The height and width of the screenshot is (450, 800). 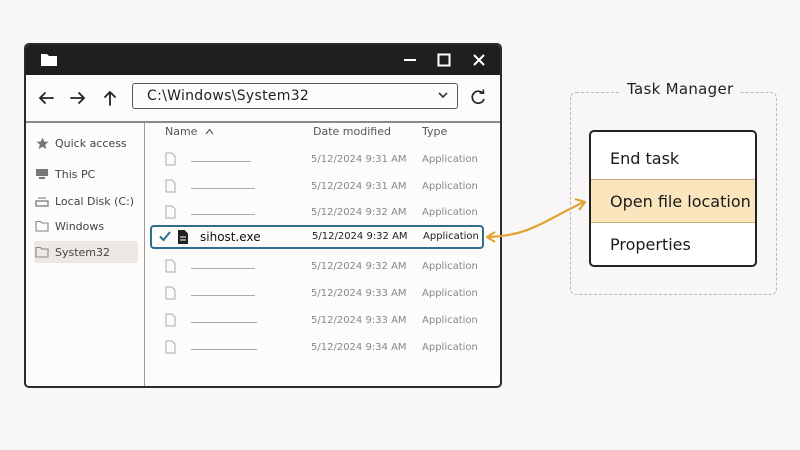 What do you see at coordinates (680, 89) in the screenshot?
I see `task-manager-title: Task Manager` at bounding box center [680, 89].